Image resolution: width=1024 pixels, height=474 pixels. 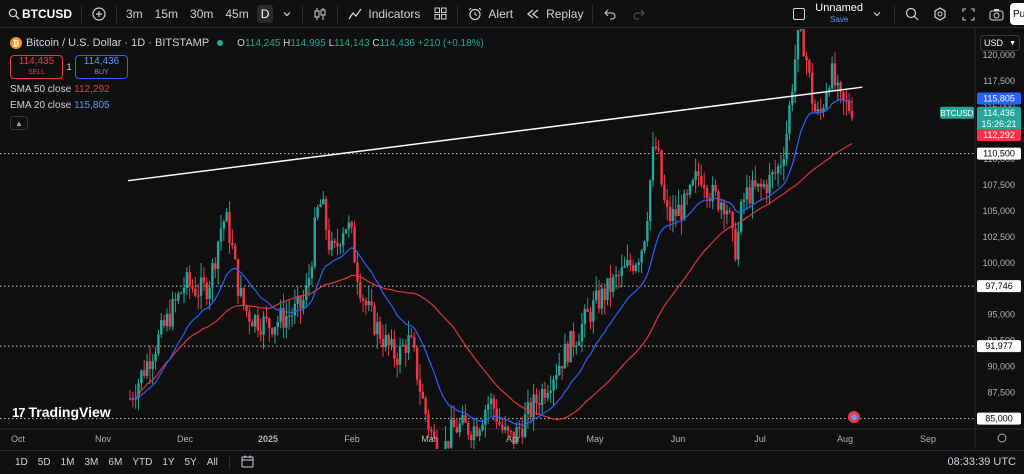 I want to click on alert-button: Alert, so click(x=490, y=14).